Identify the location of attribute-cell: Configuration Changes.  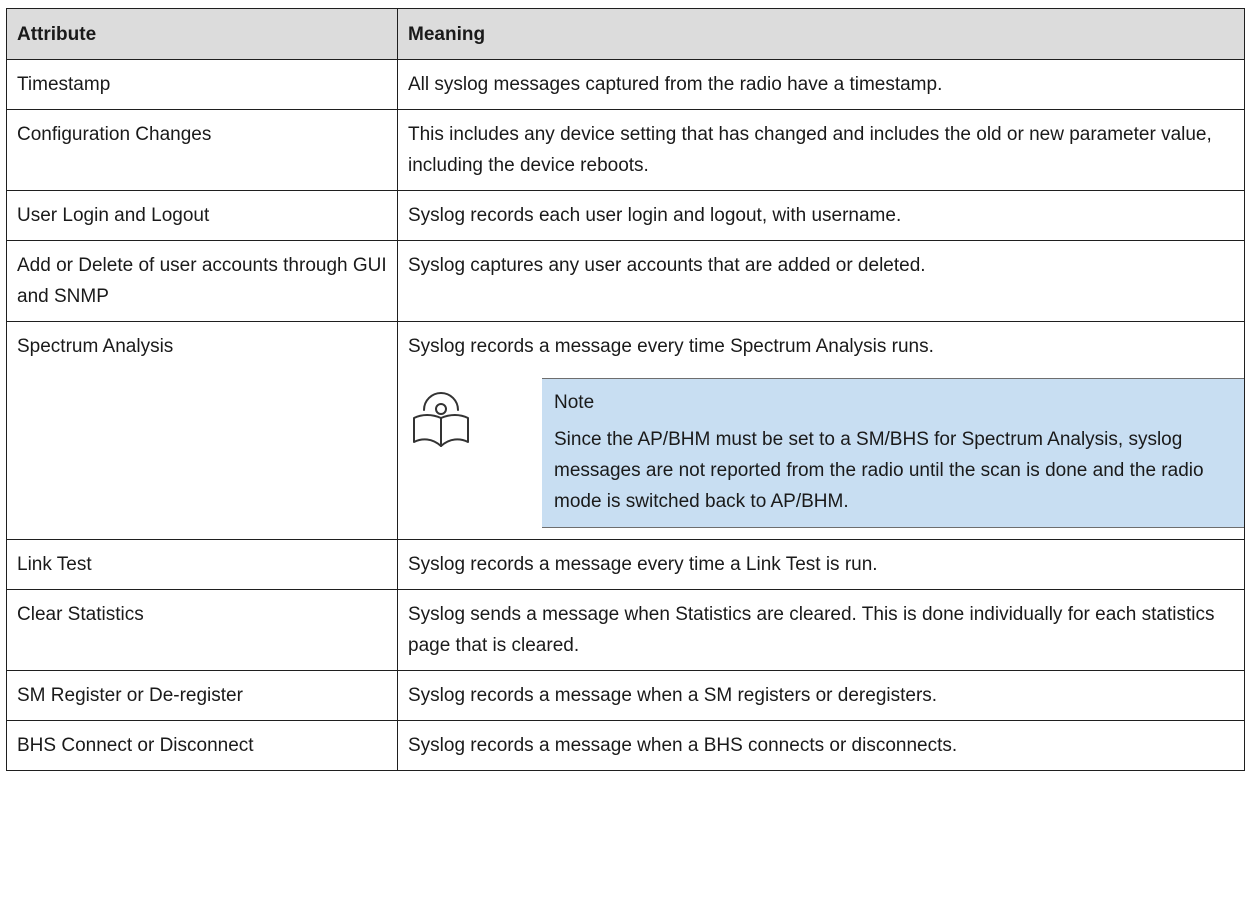
(202, 150).